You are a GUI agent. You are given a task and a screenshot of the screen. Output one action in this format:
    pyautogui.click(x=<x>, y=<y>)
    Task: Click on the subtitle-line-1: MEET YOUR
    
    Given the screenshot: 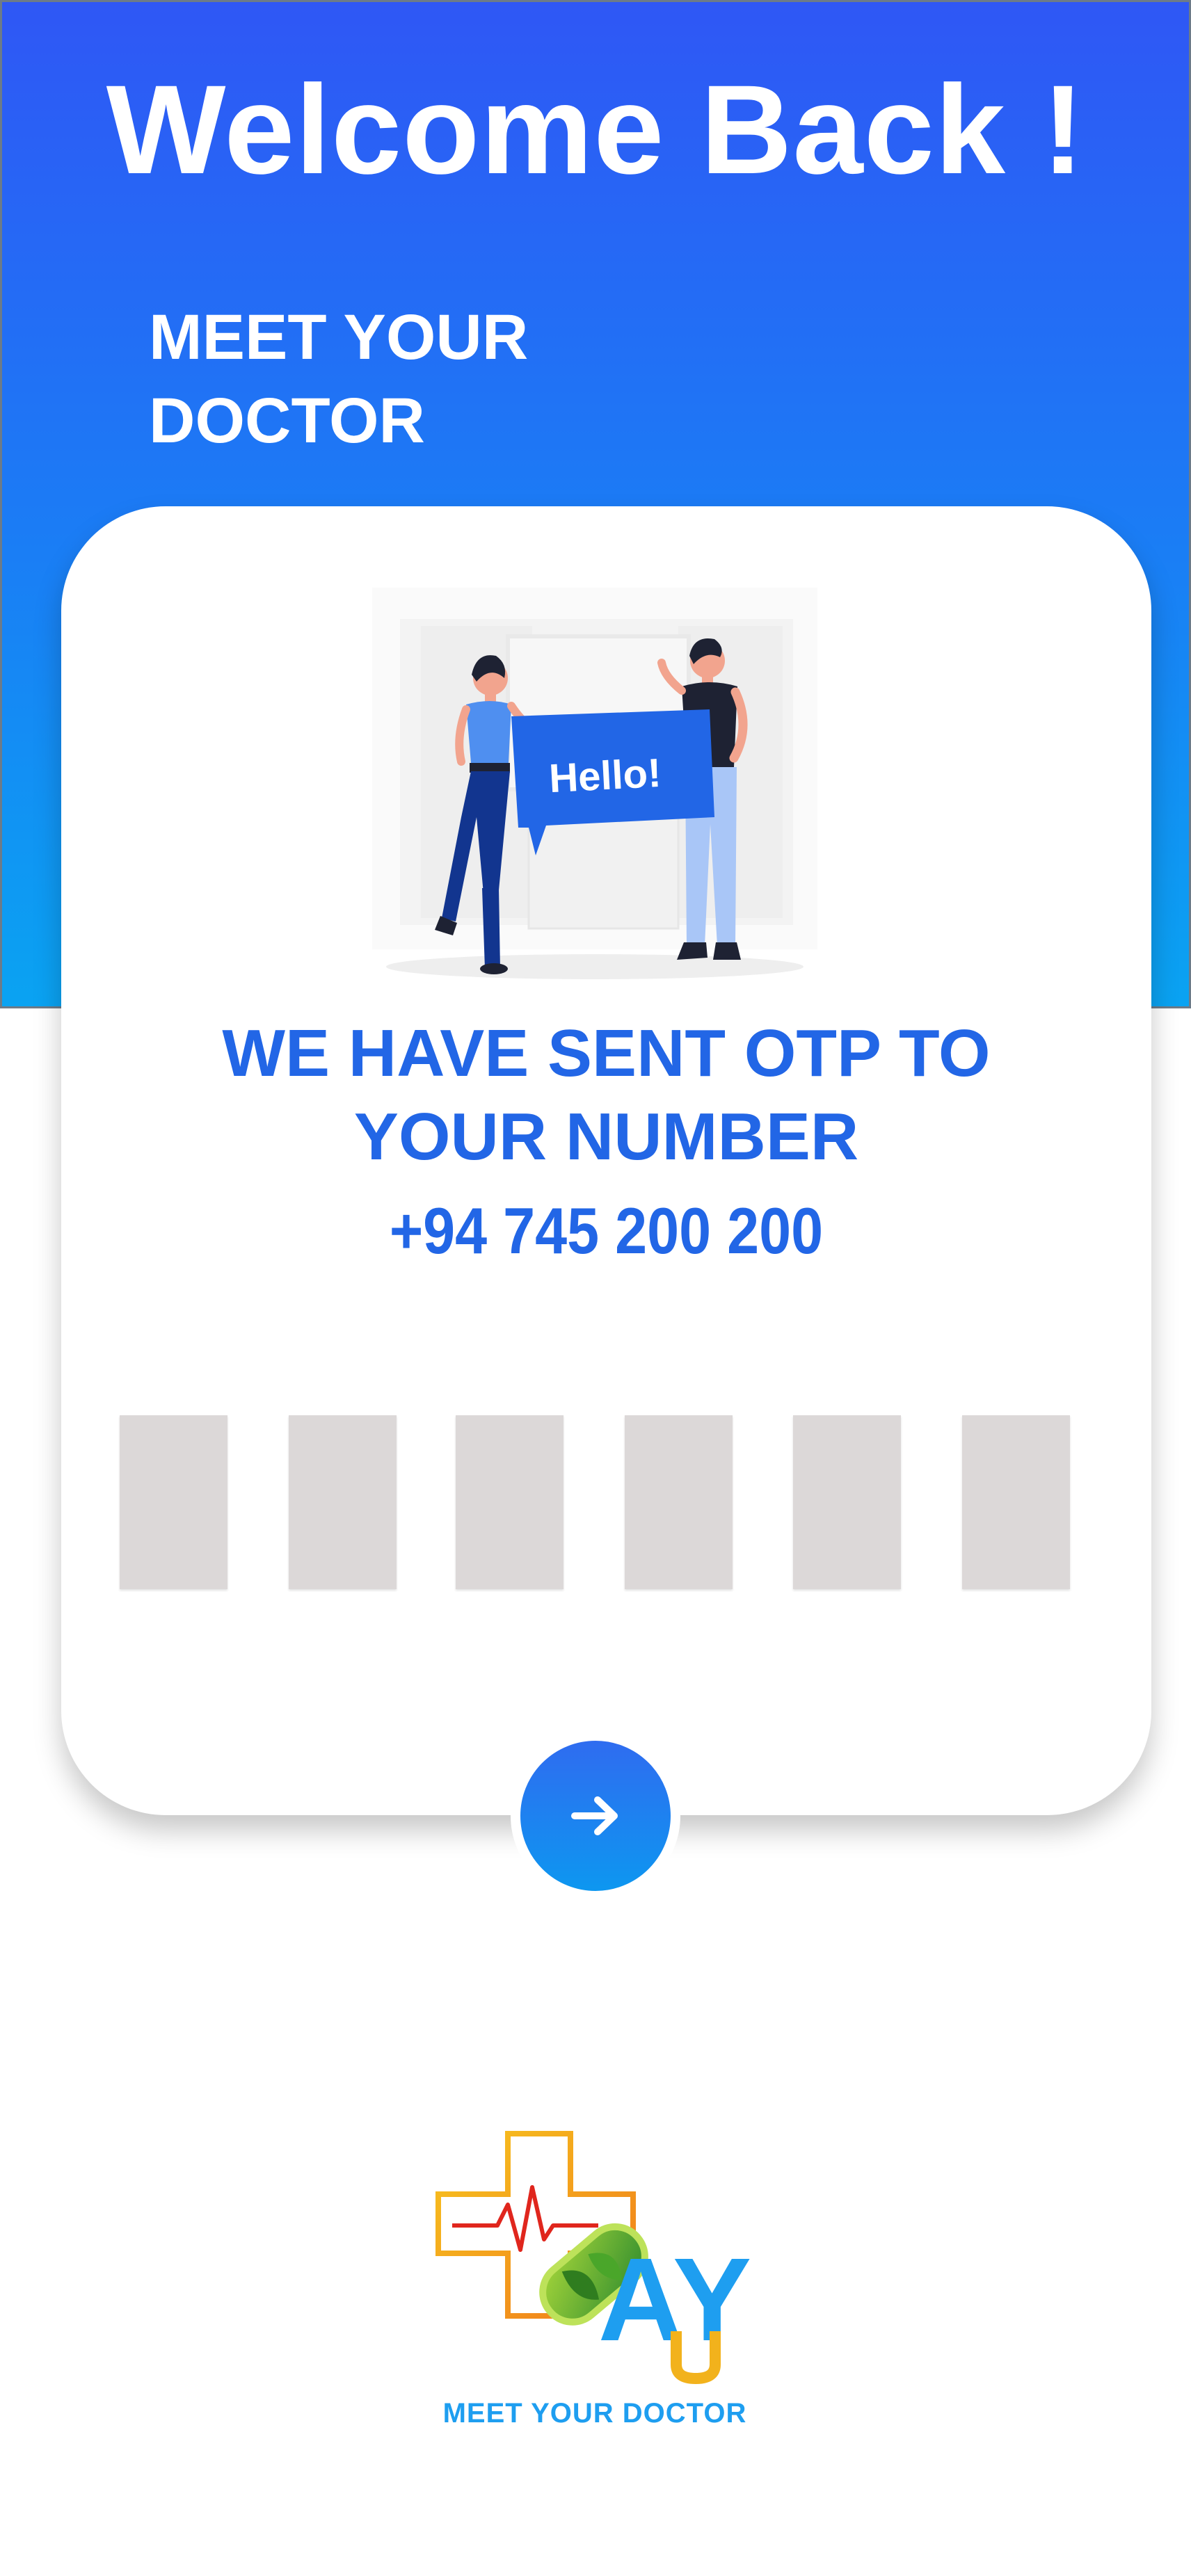 What is the action you would take?
    pyautogui.click(x=339, y=337)
    